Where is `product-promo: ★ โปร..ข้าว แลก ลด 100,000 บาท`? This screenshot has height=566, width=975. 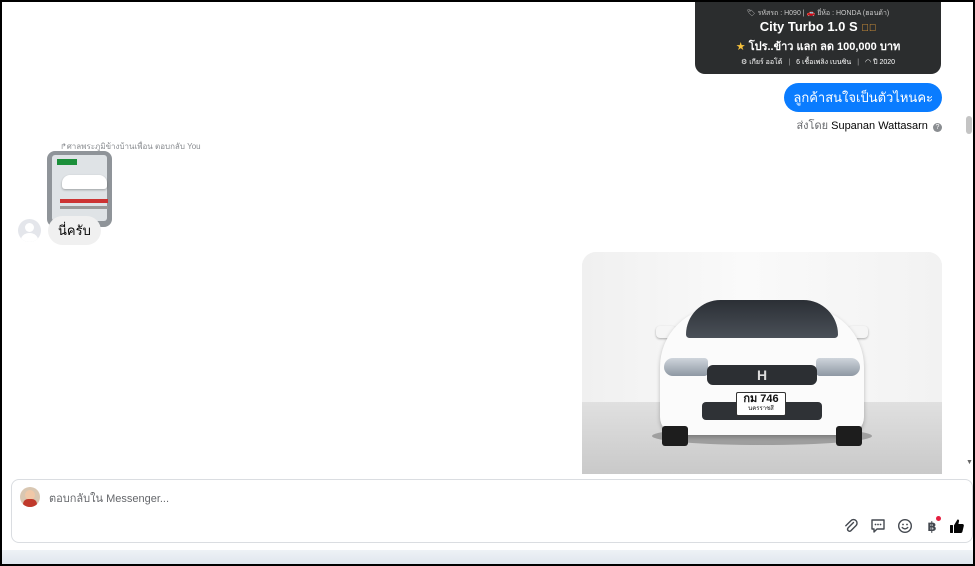 product-promo: ★ โปร..ข้าว แลก ลด 100,000 บาท is located at coordinates (818, 46).